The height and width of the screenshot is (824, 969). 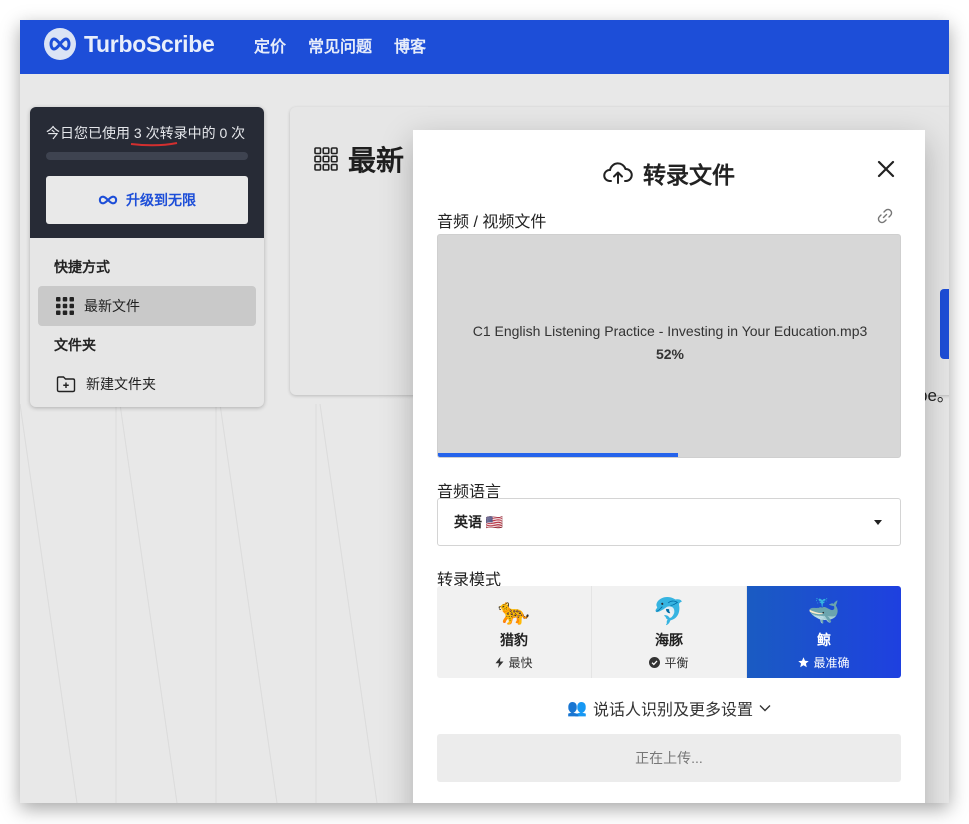 I want to click on mode-option-whale: 🐳 鲸 最准确, so click(x=824, y=632).